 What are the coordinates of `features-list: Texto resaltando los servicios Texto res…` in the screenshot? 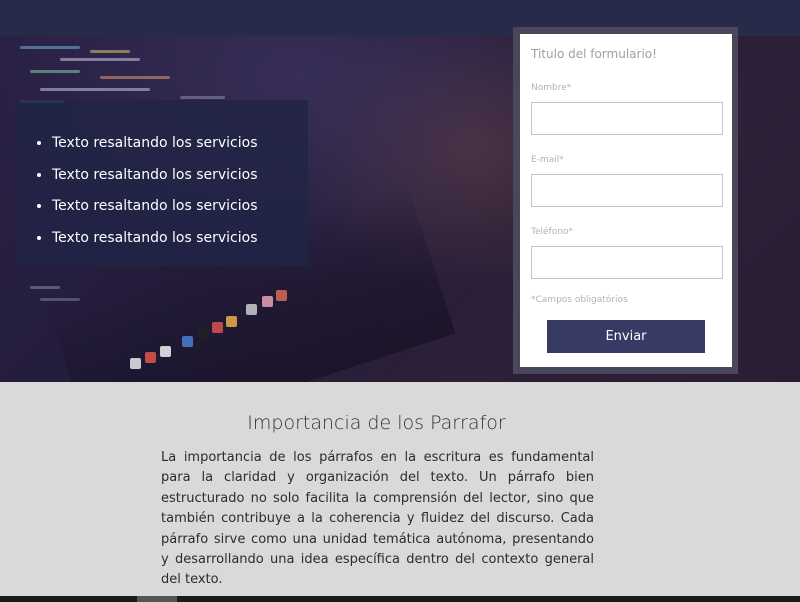 It's located at (136, 191).